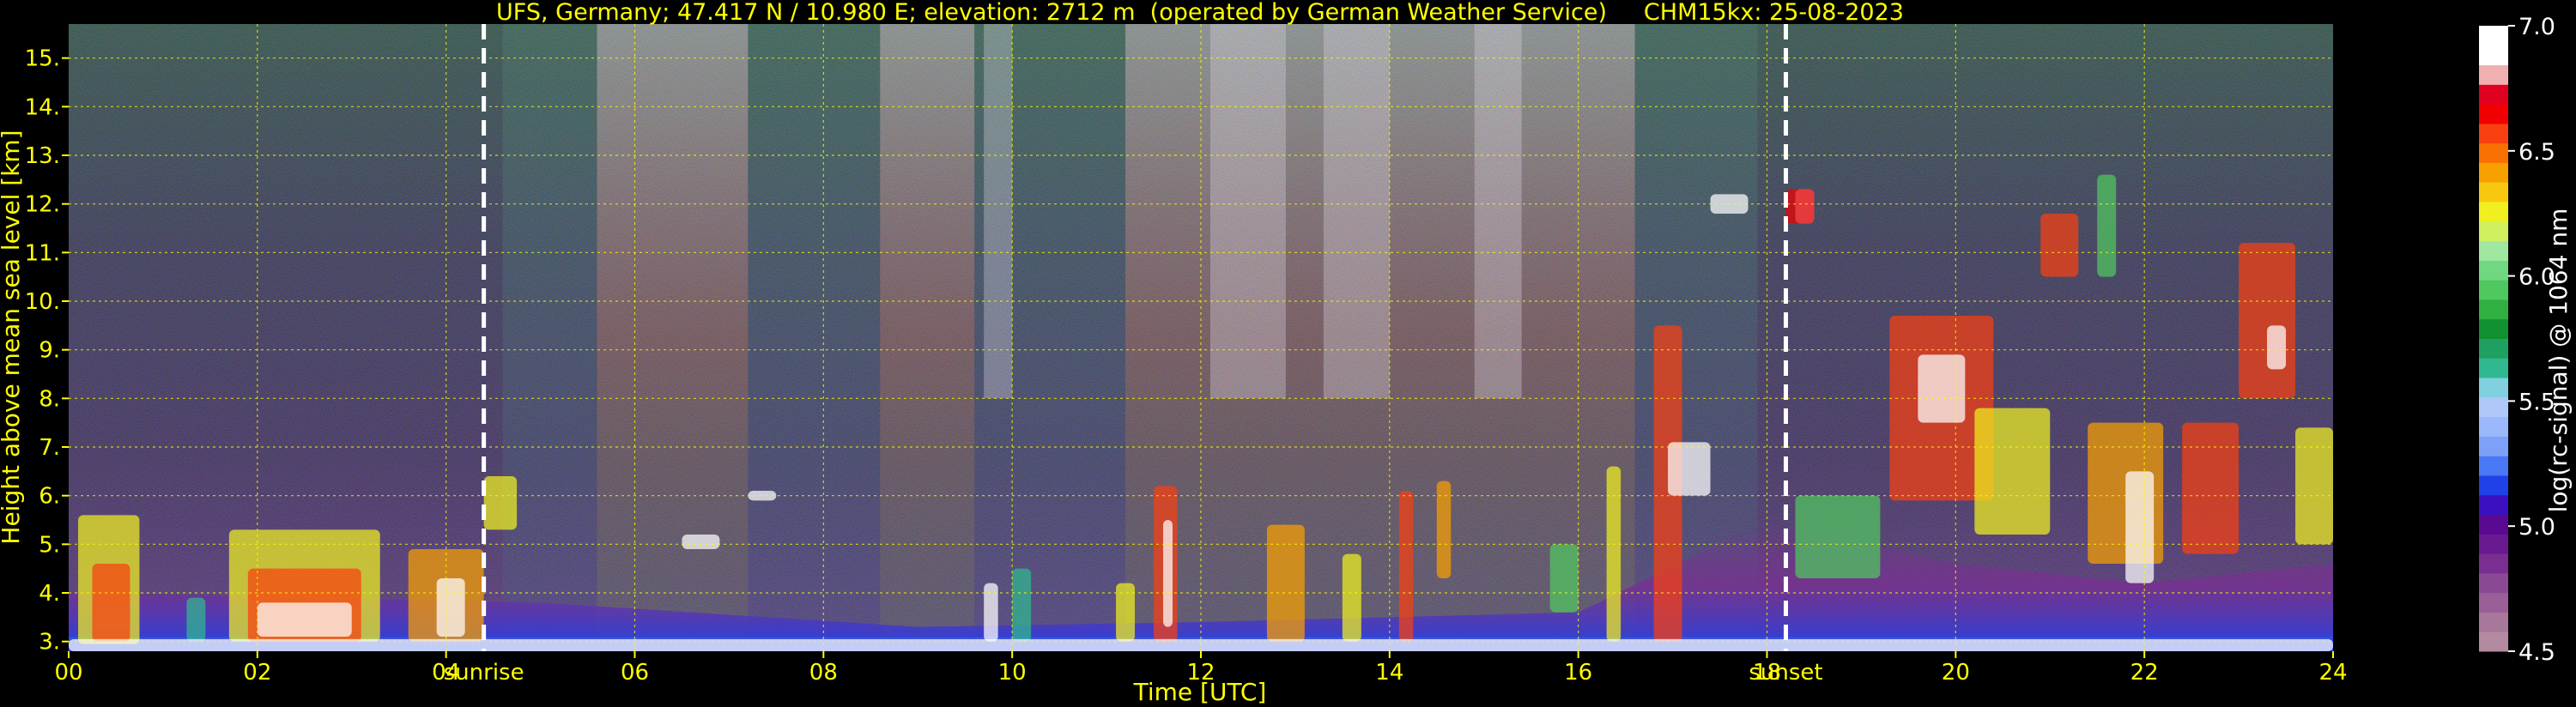 The height and width of the screenshot is (707, 2576). I want to click on x-tick-label: 02, so click(257, 673).